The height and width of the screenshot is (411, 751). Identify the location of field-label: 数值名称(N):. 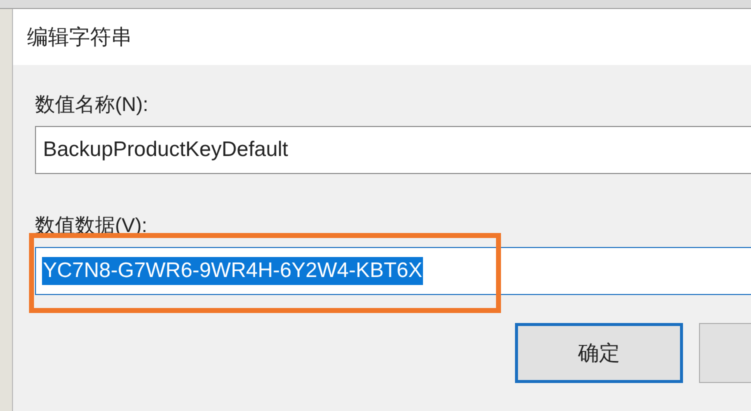
(91, 105).